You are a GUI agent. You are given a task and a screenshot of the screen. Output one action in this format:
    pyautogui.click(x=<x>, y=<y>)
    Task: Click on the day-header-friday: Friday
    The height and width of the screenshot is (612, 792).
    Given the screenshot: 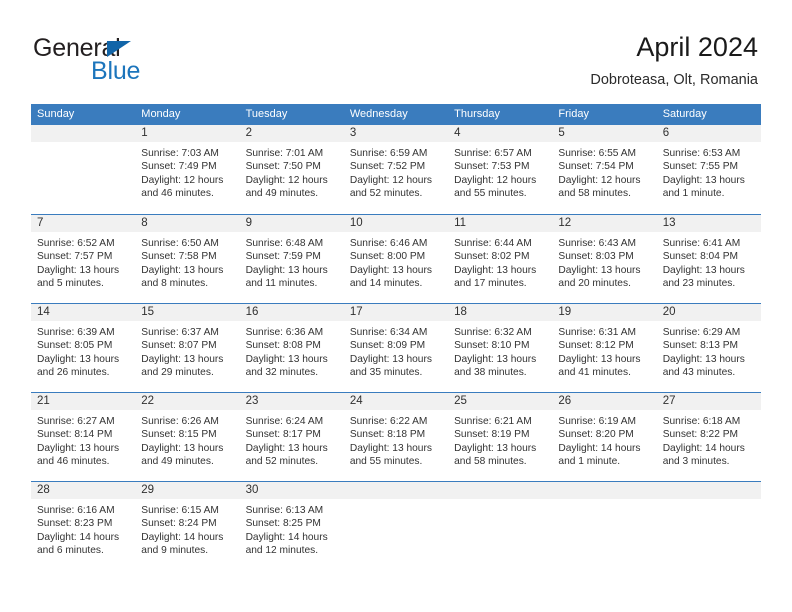 What is the action you would take?
    pyautogui.click(x=573, y=114)
    